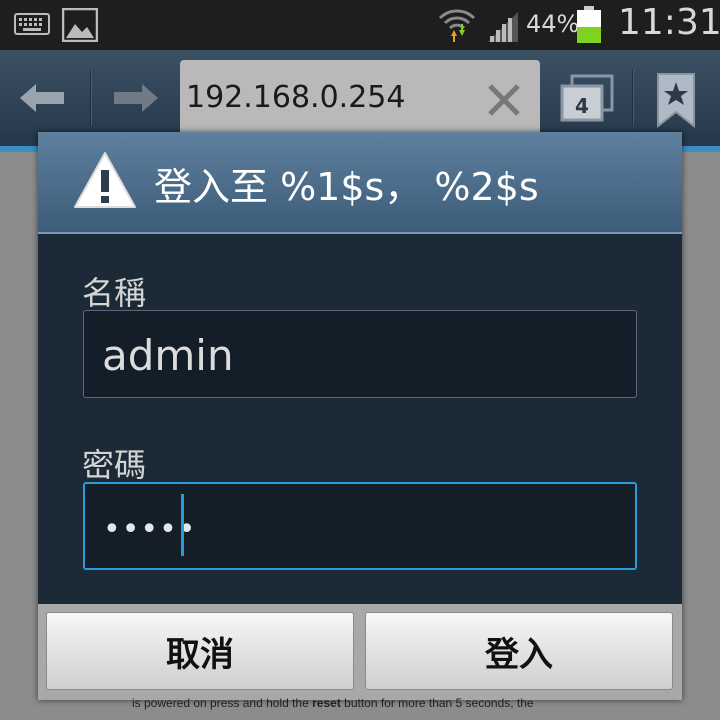  Describe the element at coordinates (437, 703) in the screenshot. I see `page-text-after: button for more than 5 seconds, the` at that location.